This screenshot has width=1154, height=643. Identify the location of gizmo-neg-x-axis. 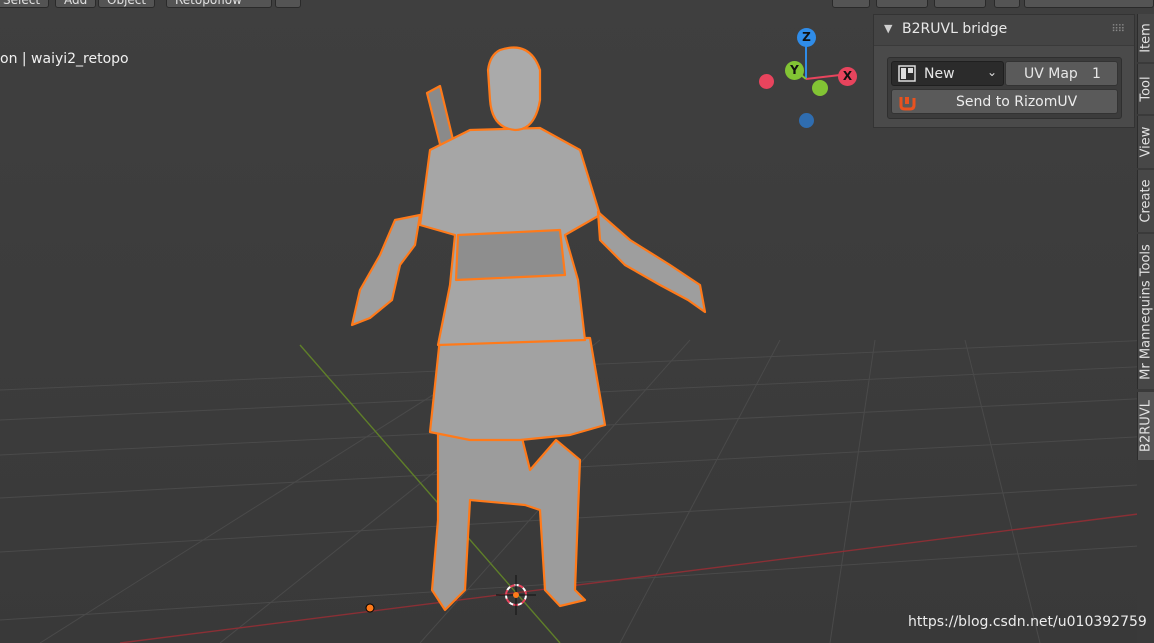
(766, 81).